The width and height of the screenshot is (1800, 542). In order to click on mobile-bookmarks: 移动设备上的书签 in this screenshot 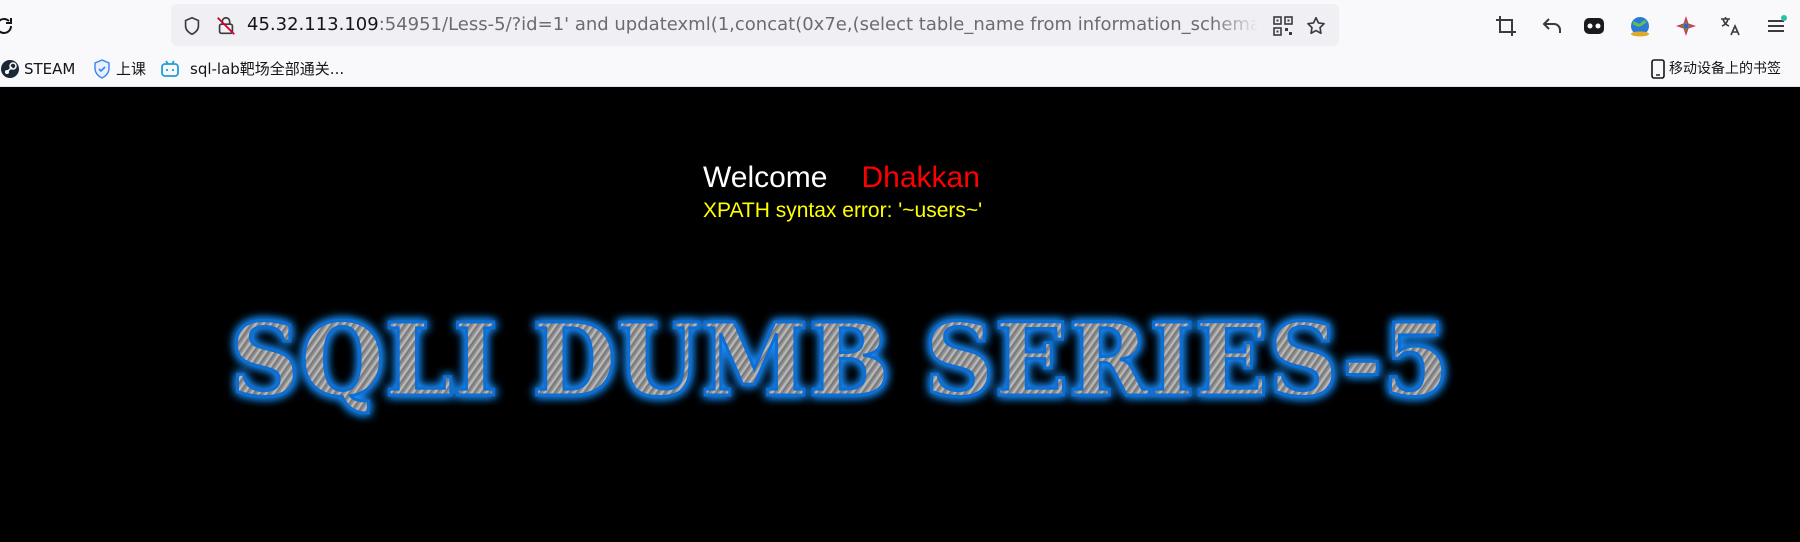, I will do `click(1725, 69)`.